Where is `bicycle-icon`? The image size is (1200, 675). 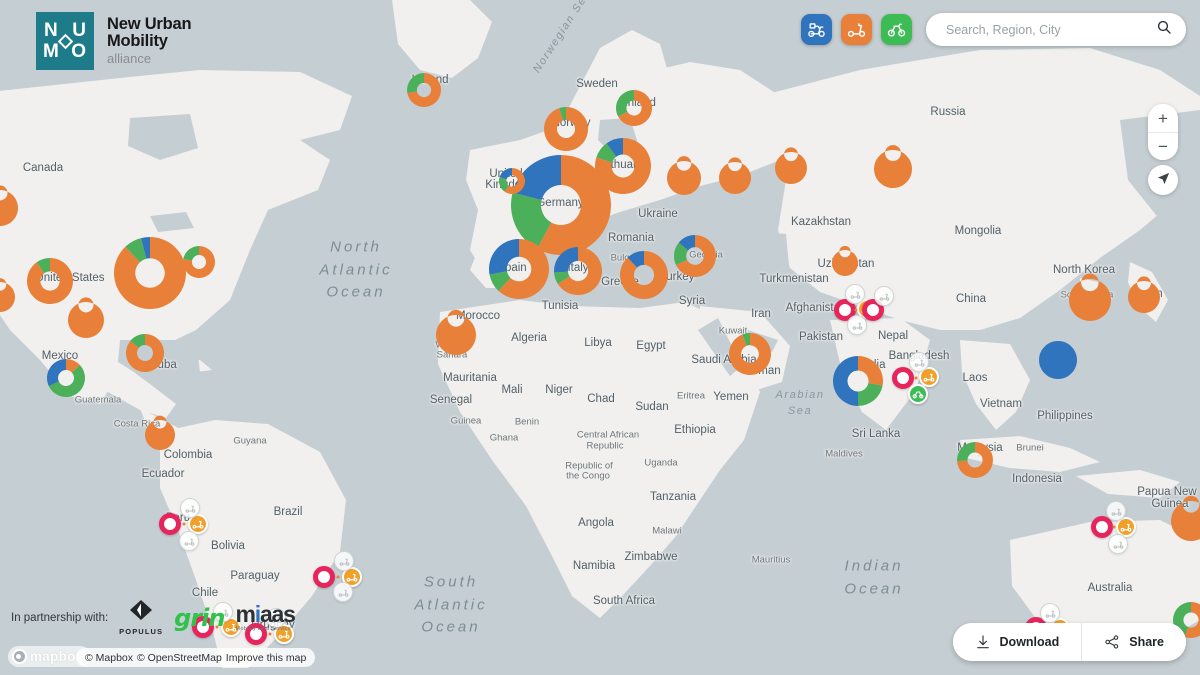 bicycle-icon is located at coordinates (896, 29).